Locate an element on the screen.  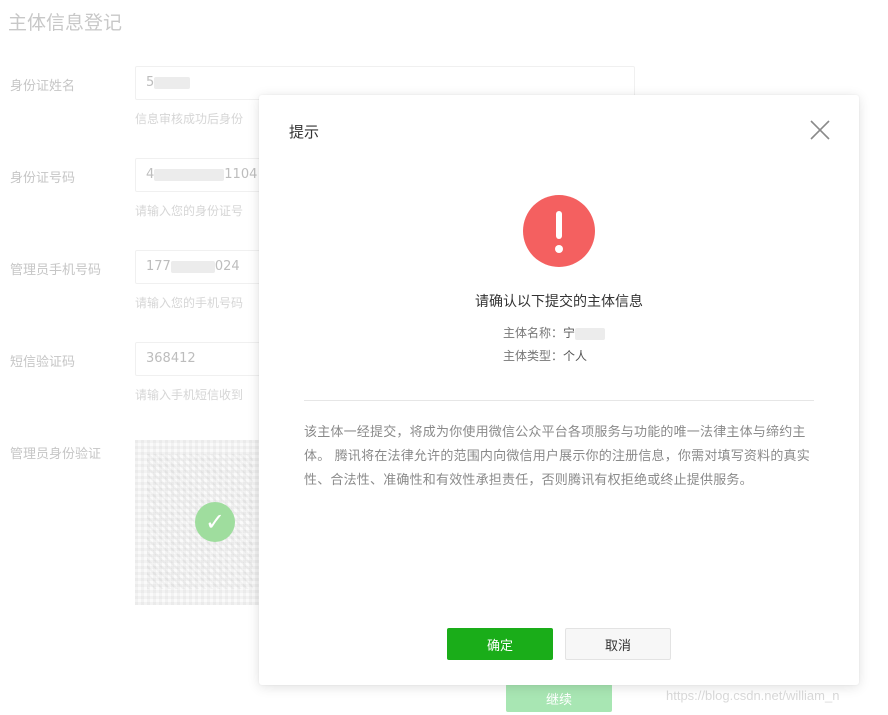
confirm-heading: 请确认以下提交的主体信息 is located at coordinates (559, 302).